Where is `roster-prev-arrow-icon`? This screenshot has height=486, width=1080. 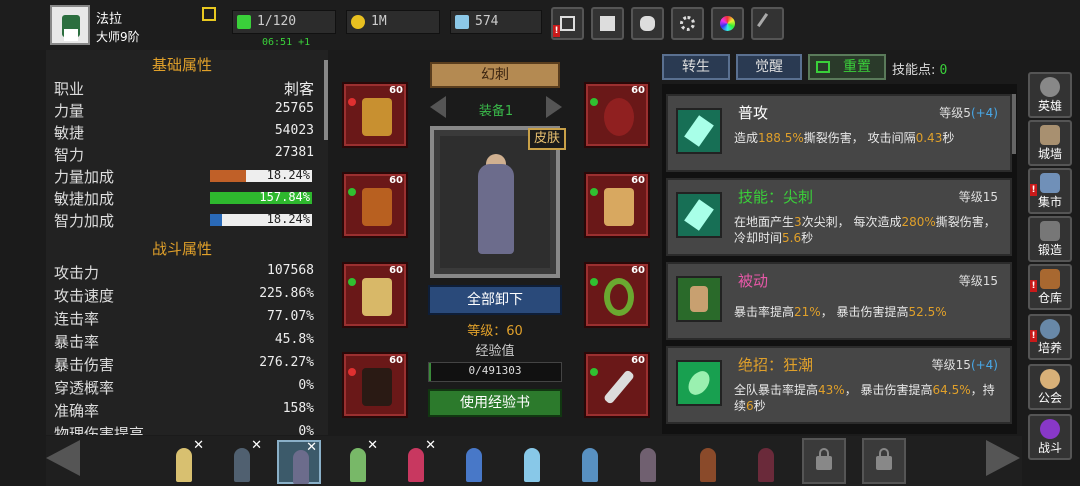 roster-prev-arrow-icon is located at coordinates (63, 458).